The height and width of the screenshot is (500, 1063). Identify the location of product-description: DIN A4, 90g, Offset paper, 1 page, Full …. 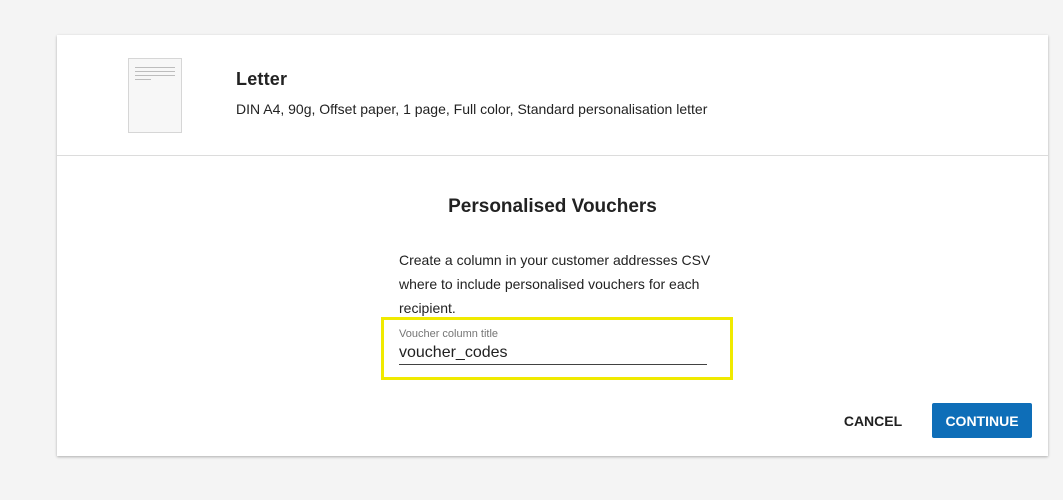
(472, 109).